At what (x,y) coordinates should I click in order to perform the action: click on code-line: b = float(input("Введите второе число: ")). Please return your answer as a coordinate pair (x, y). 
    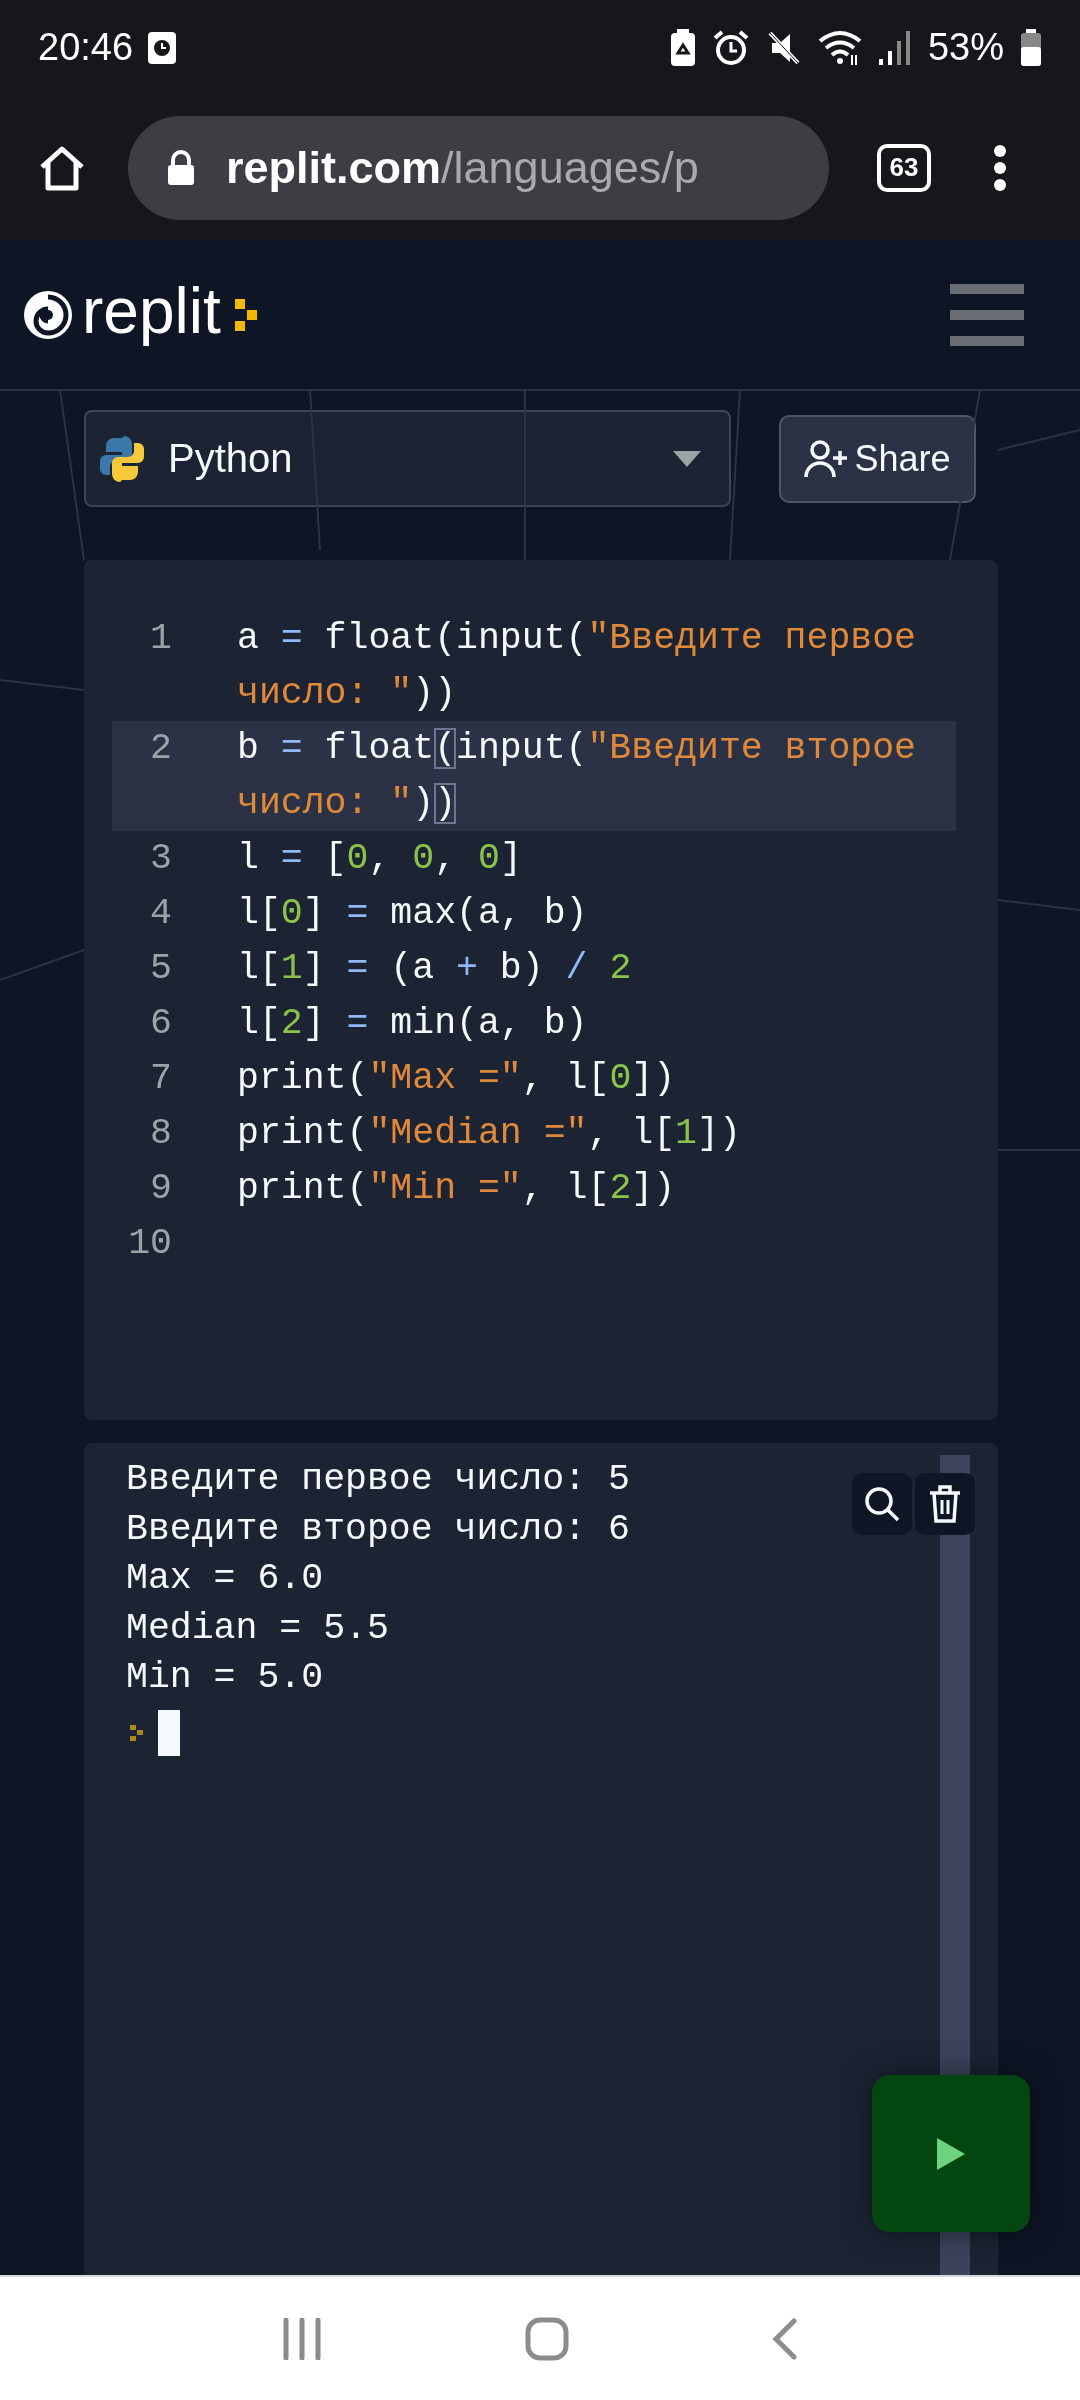
    Looking at the image, I should click on (577, 776).